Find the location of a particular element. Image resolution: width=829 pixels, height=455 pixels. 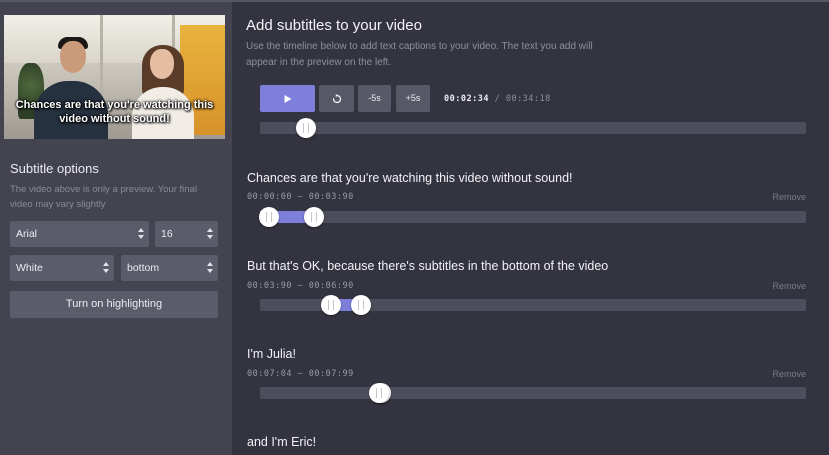

replay-icon is located at coordinates (336, 98).